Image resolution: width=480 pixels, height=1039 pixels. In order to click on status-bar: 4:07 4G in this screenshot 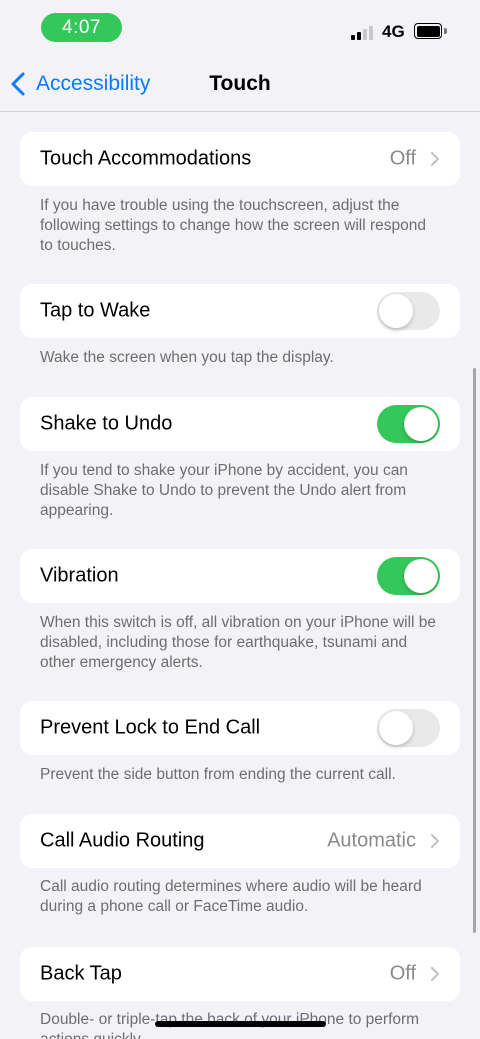, I will do `click(240, 28)`.